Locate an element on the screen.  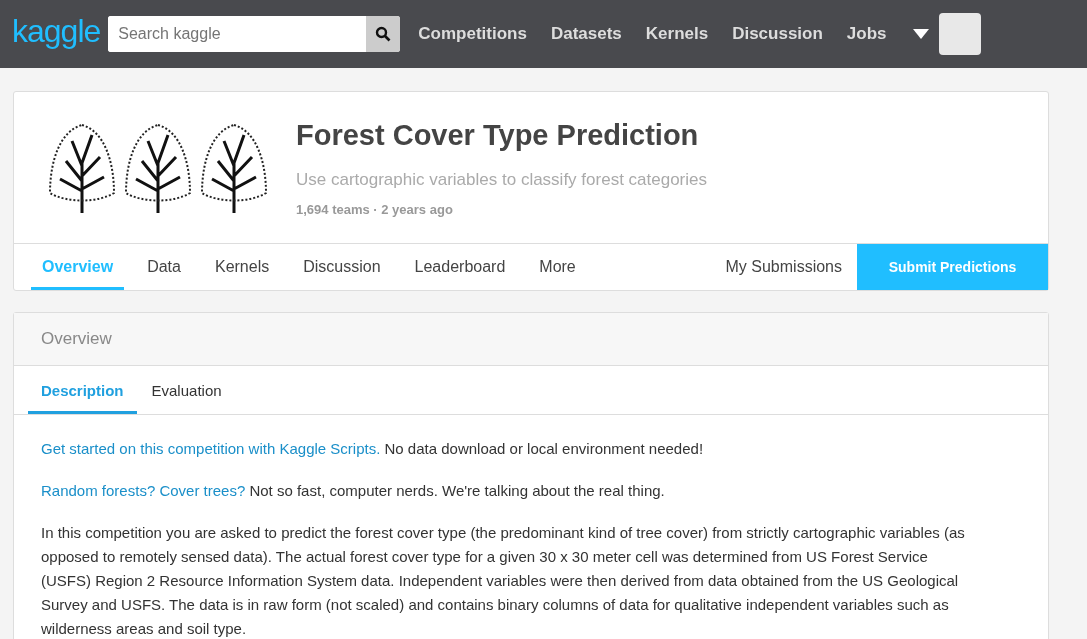
competition-tab: Leaderboard is located at coordinates (460, 267).